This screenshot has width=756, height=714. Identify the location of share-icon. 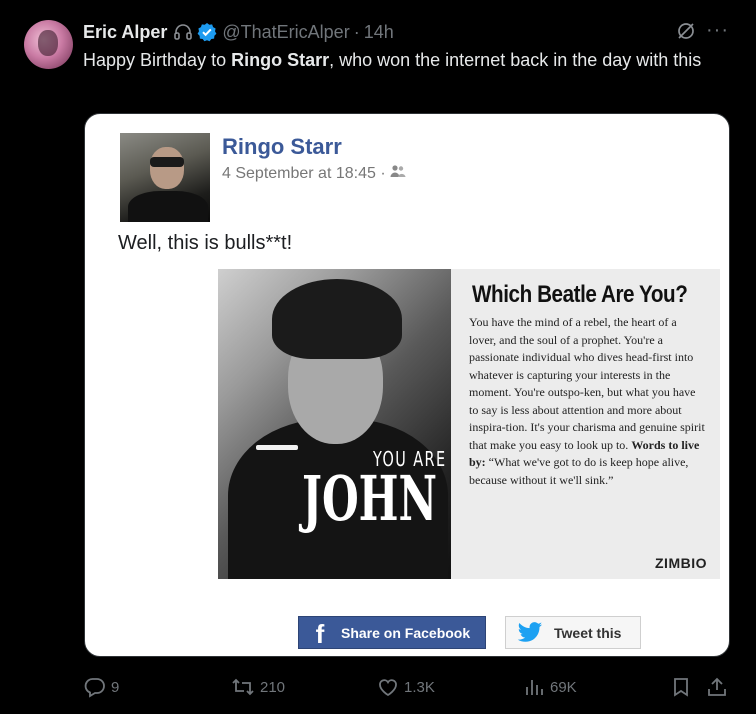
(717, 687).